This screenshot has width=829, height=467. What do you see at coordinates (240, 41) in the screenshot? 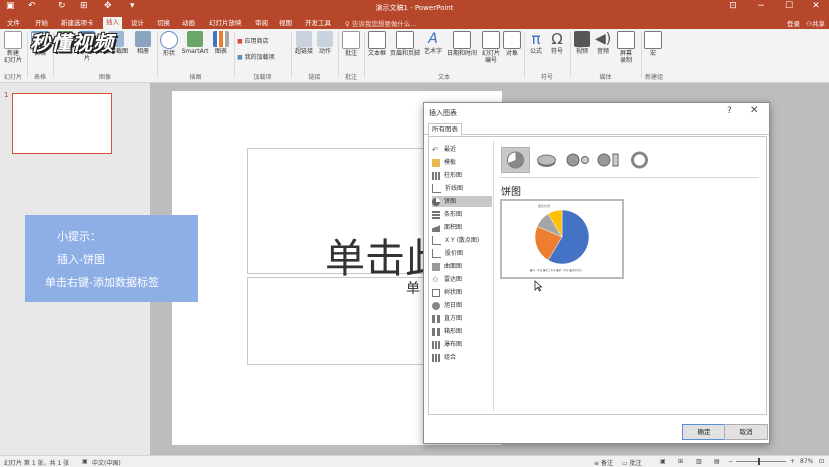
I see `store-icon: ■` at bounding box center [240, 41].